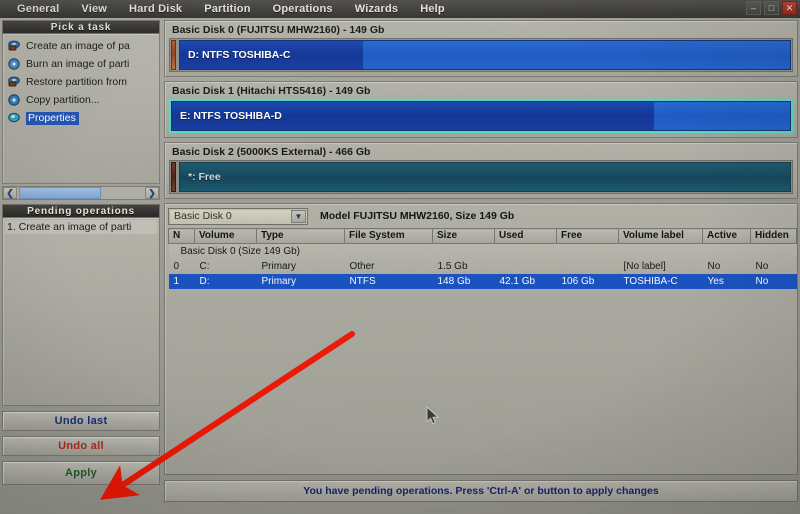 This screenshot has height=514, width=800. I want to click on window-controls: – □ ✕, so click(771, 8).